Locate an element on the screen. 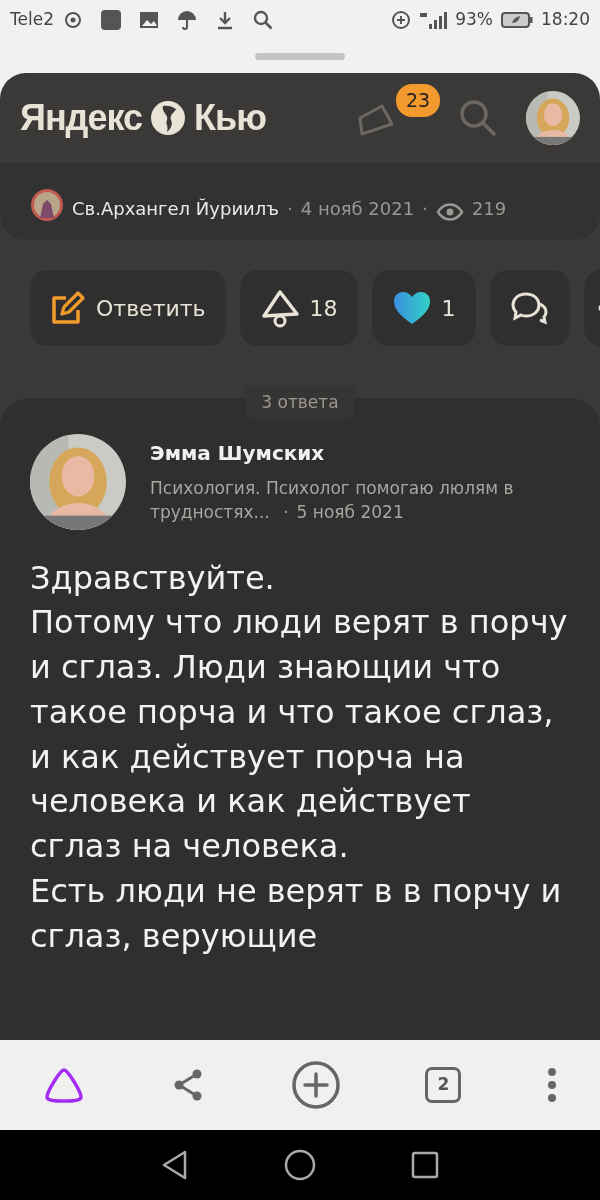  like-button: 1 is located at coordinates (423, 308).